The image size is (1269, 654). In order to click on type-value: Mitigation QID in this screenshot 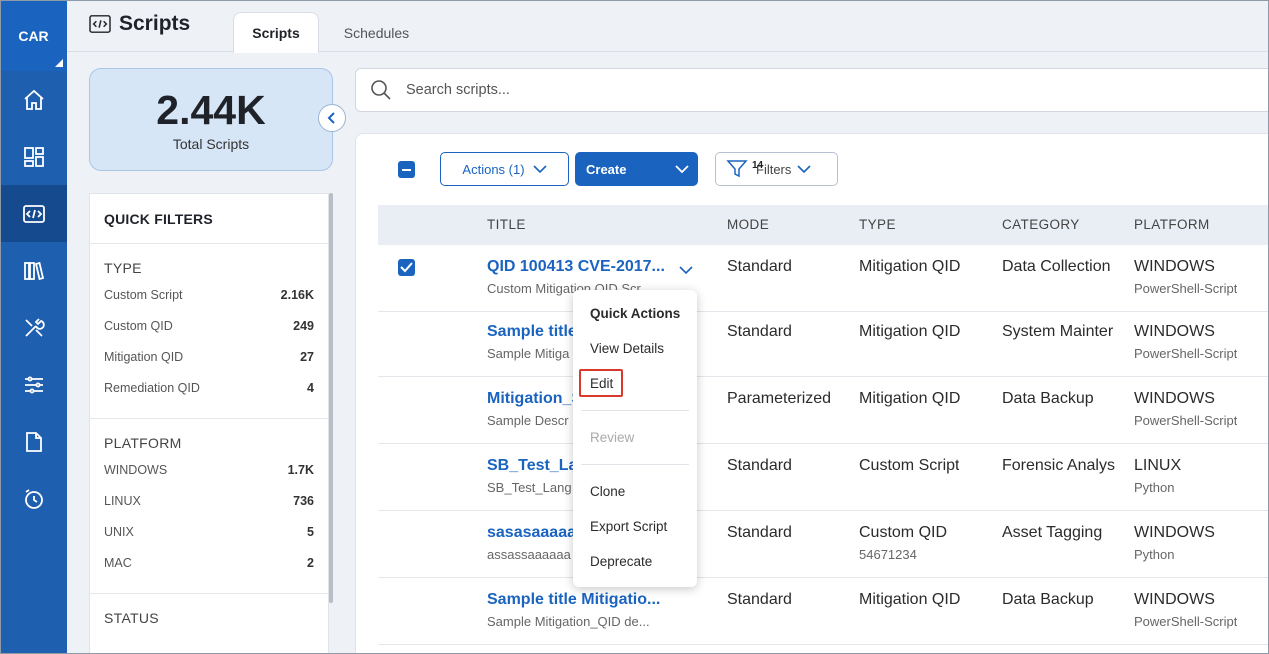, I will do `click(910, 331)`.